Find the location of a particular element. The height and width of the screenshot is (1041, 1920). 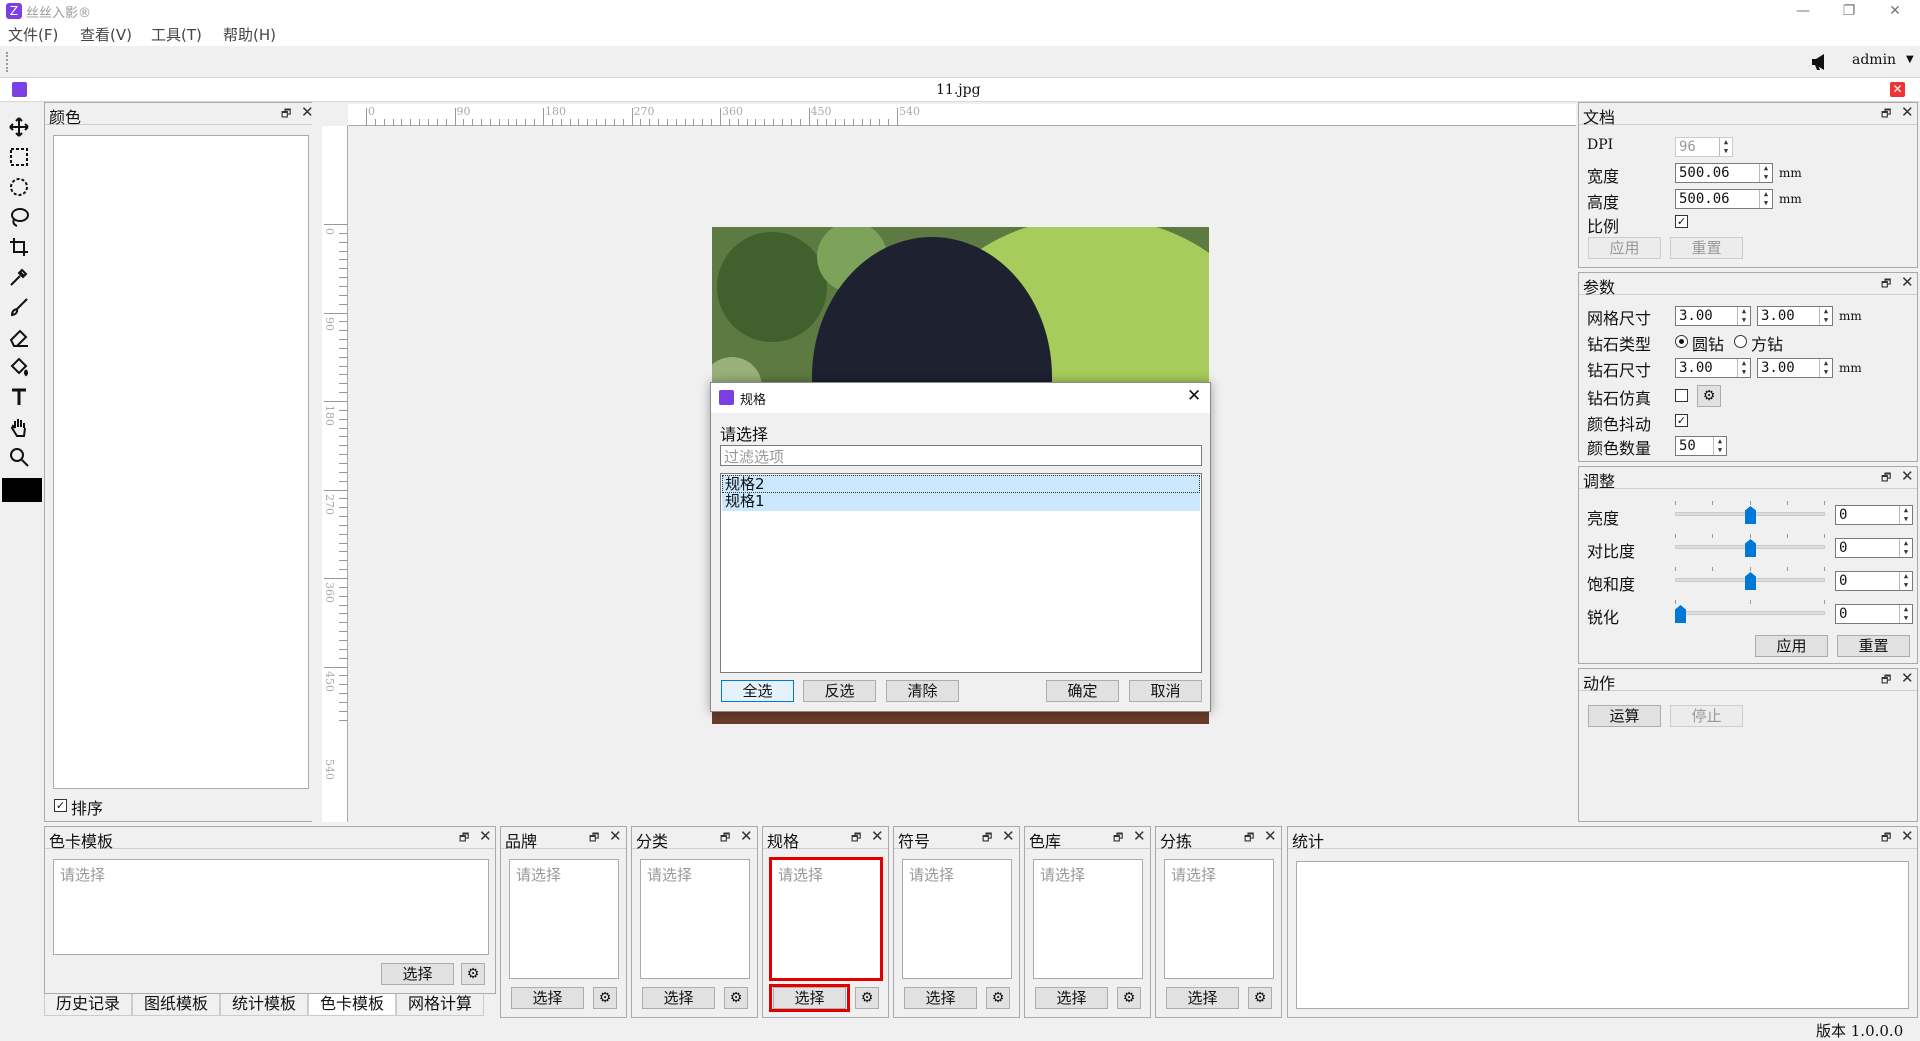

tab-stats-template: 统计模板 is located at coordinates (264, 1005).